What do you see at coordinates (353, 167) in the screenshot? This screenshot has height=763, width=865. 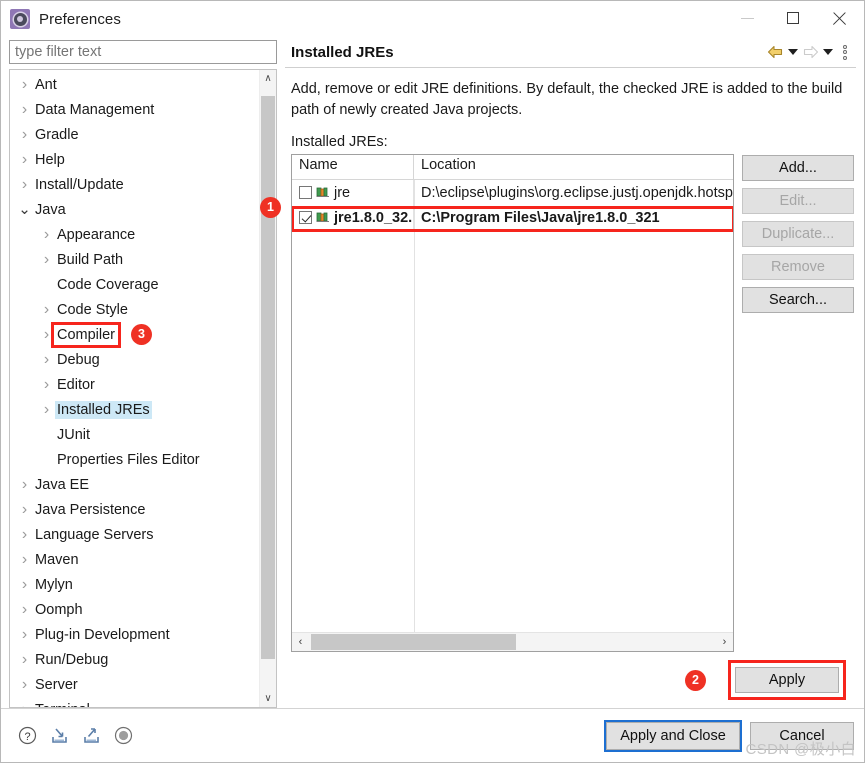 I see `column-header-name: Name` at bounding box center [353, 167].